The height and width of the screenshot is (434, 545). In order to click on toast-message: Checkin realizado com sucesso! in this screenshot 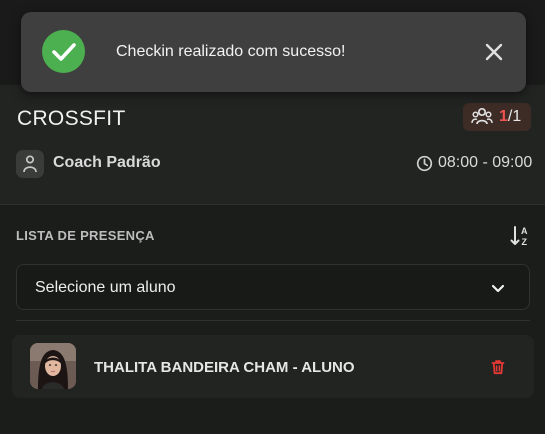, I will do `click(231, 51)`.